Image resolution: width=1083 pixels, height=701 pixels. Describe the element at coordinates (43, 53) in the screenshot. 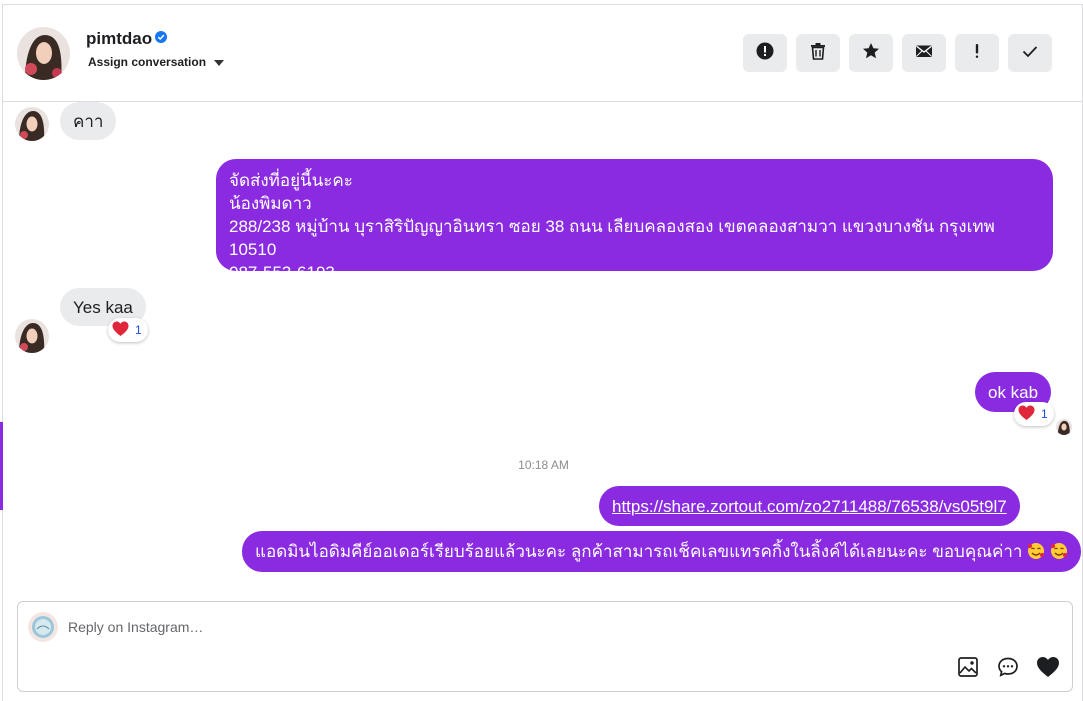

I see `contact-avatar` at that location.